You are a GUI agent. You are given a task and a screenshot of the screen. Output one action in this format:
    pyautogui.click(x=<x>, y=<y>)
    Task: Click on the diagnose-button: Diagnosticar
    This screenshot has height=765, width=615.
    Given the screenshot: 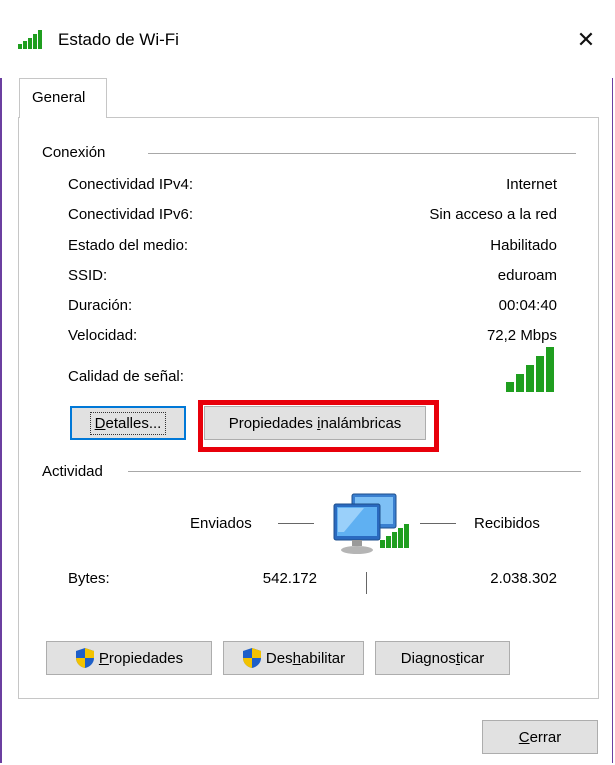 What is the action you would take?
    pyautogui.click(x=442, y=658)
    